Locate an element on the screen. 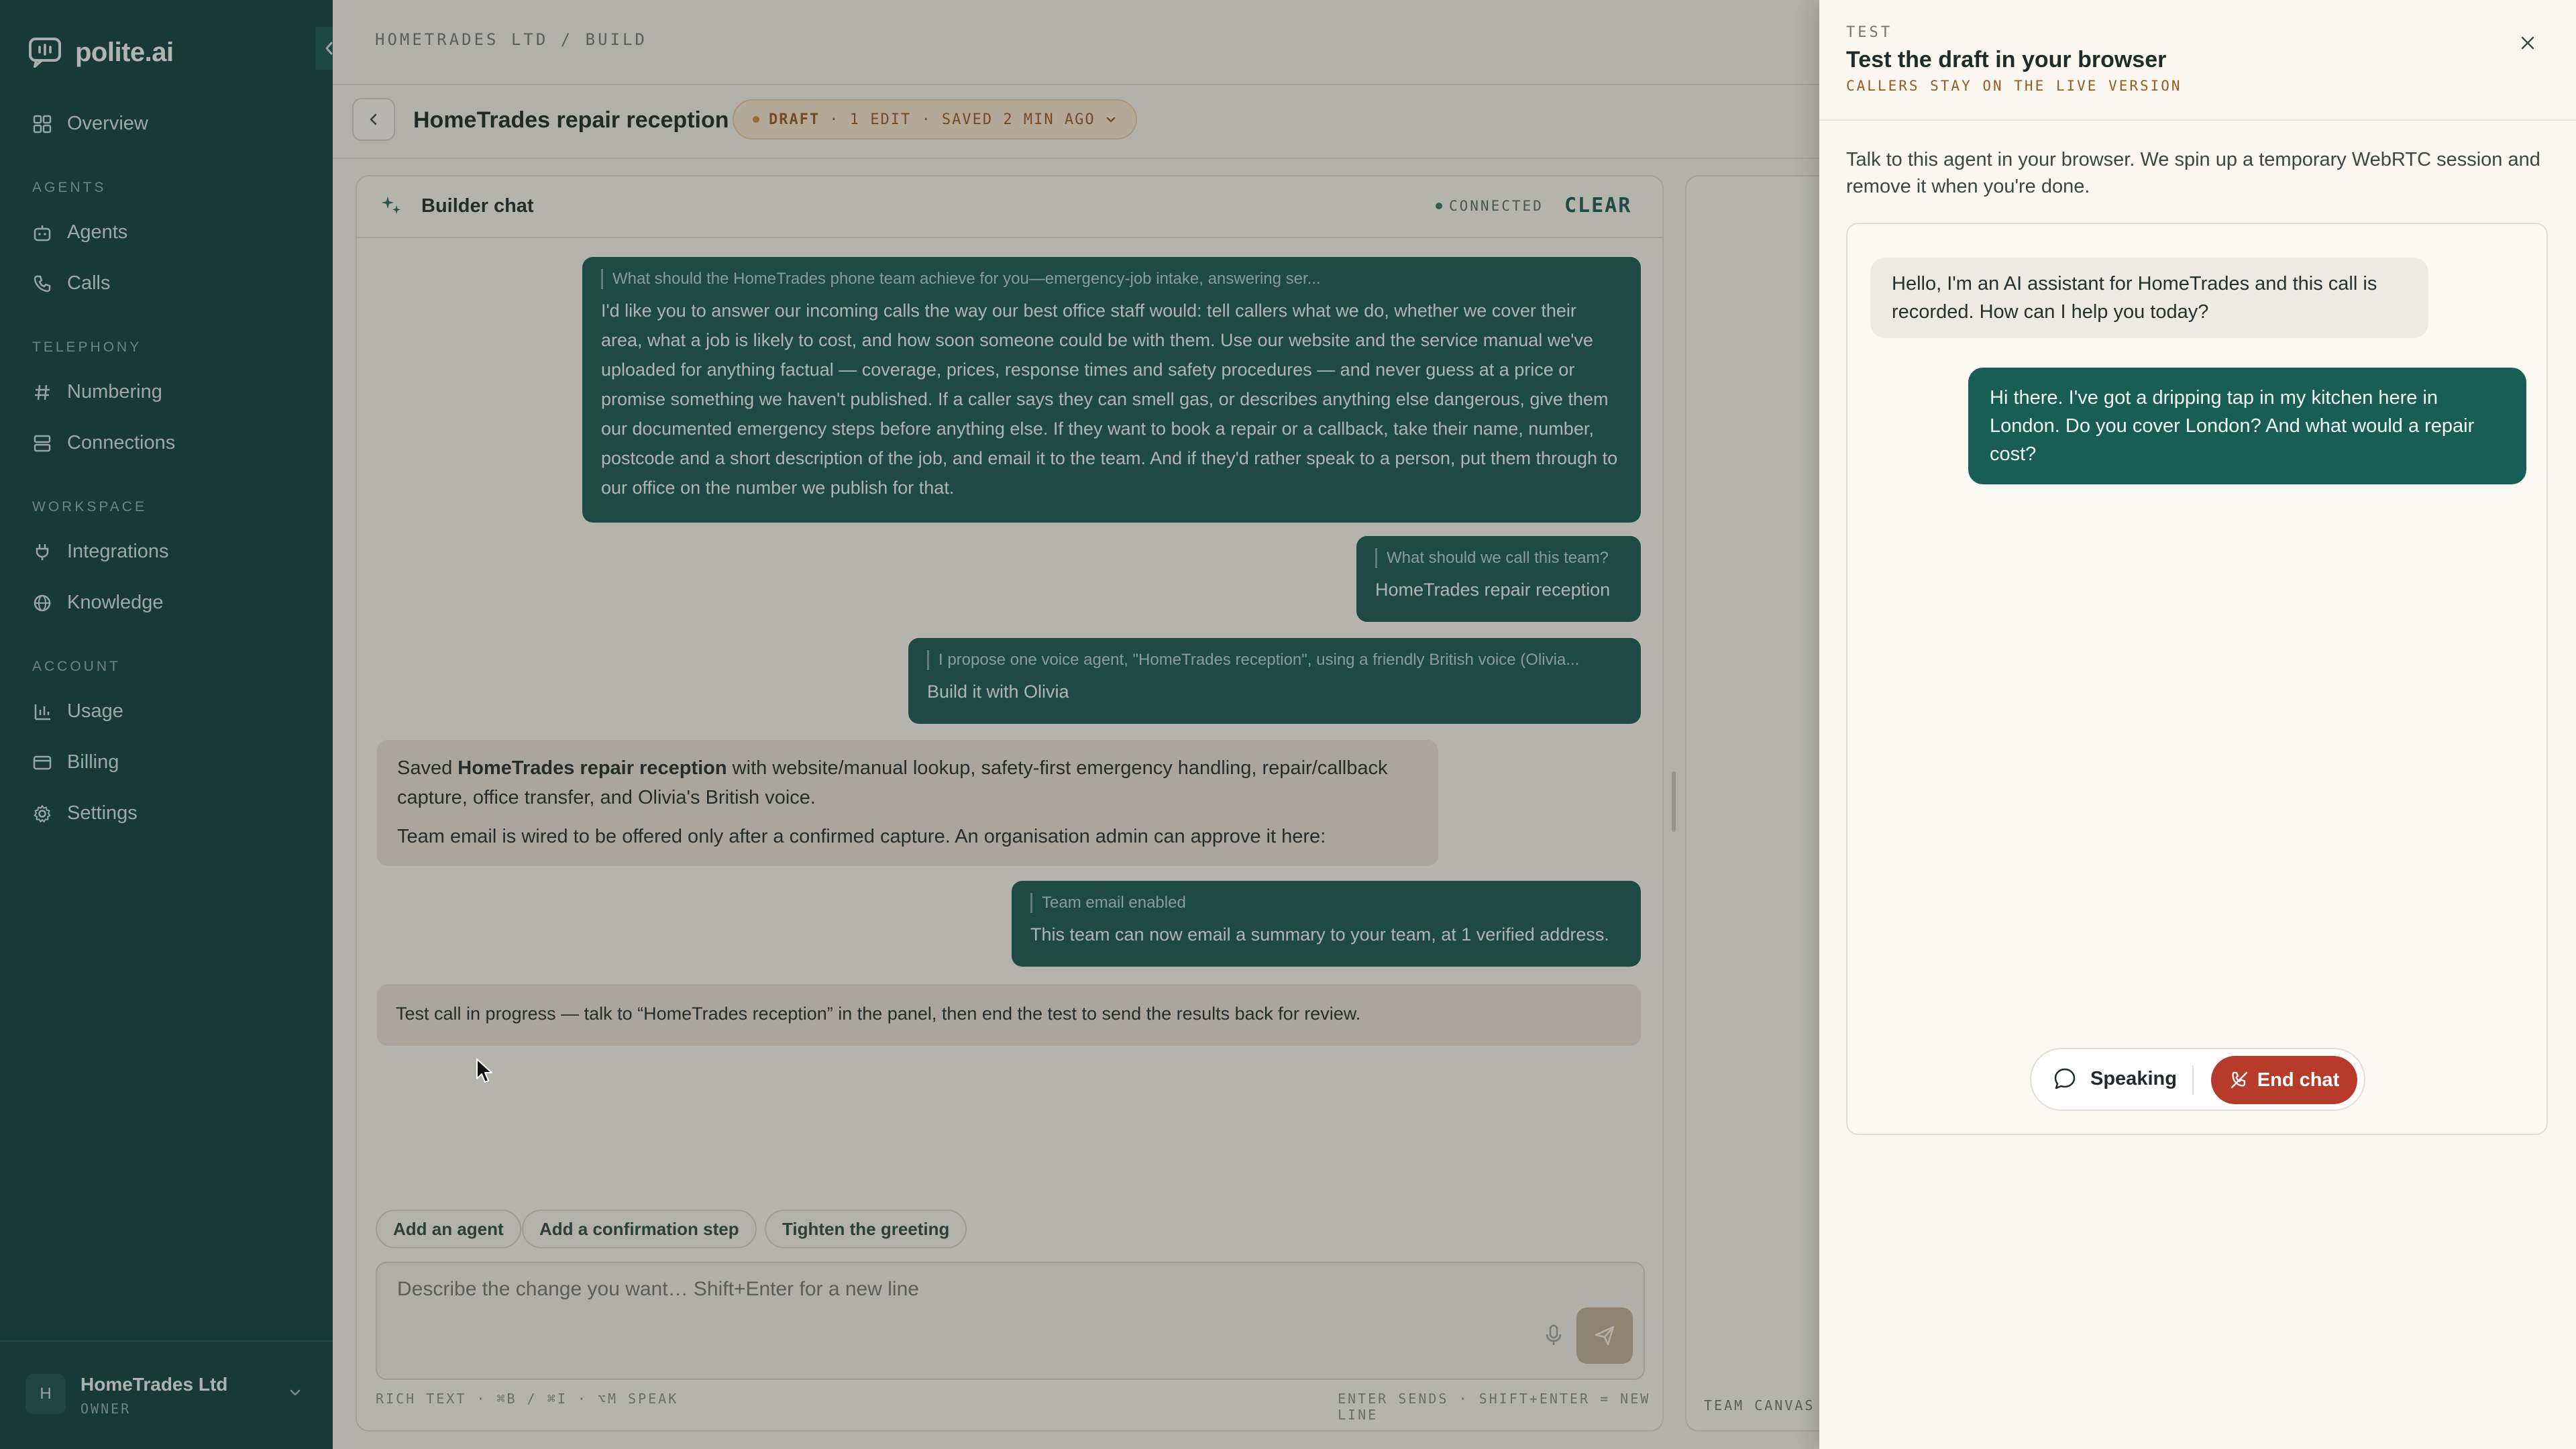  close-icon is located at coordinates (2527, 43).